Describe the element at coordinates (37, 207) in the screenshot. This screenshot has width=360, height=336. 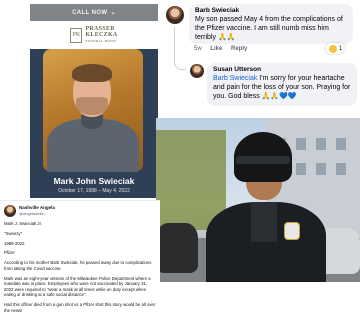
I see `tweet-author-name: Nashville Angela` at that location.